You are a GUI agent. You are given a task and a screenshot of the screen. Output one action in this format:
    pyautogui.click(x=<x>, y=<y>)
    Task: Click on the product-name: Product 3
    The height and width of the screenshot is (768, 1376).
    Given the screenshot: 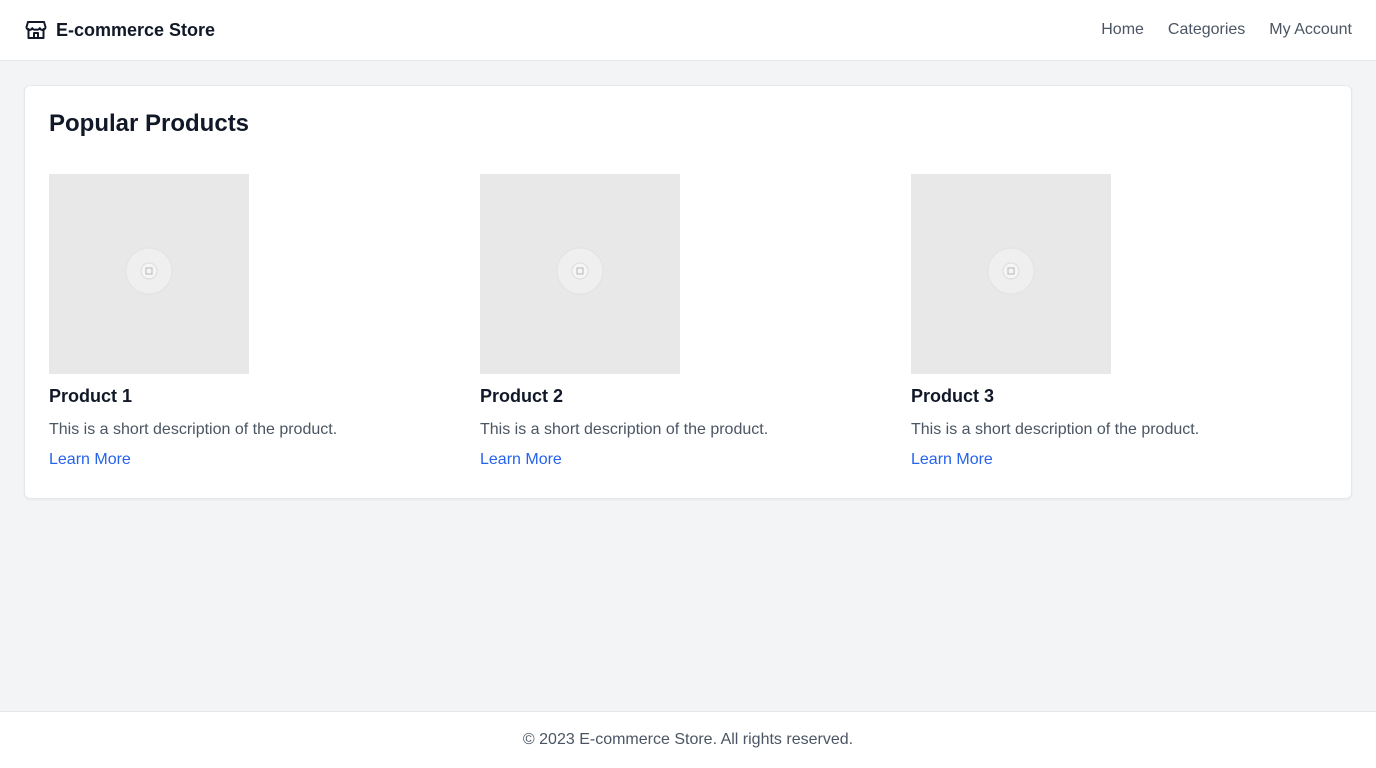 What is the action you would take?
    pyautogui.click(x=953, y=395)
    